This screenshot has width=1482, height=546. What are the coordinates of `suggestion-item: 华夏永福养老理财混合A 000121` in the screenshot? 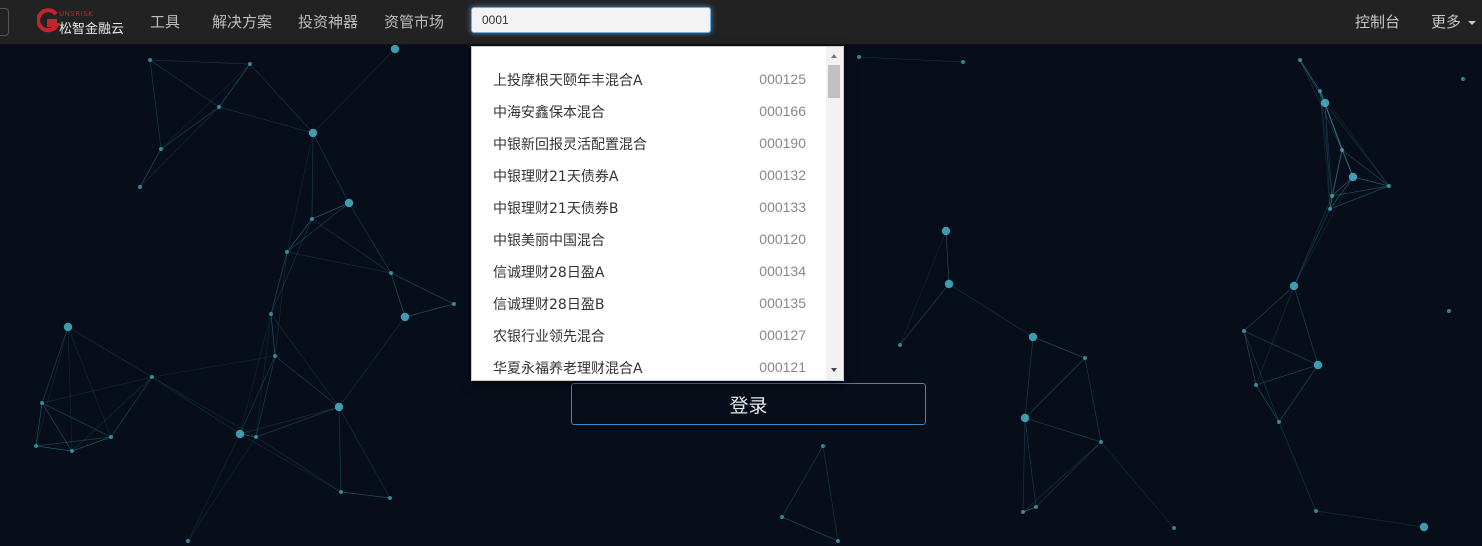 It's located at (648, 365).